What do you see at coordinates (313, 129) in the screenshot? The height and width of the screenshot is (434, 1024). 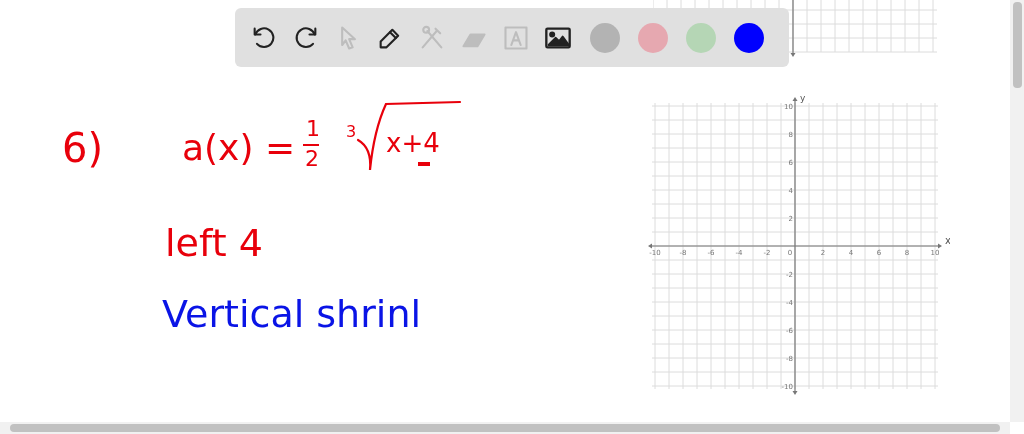 I see `fraction-numerator: 1` at bounding box center [313, 129].